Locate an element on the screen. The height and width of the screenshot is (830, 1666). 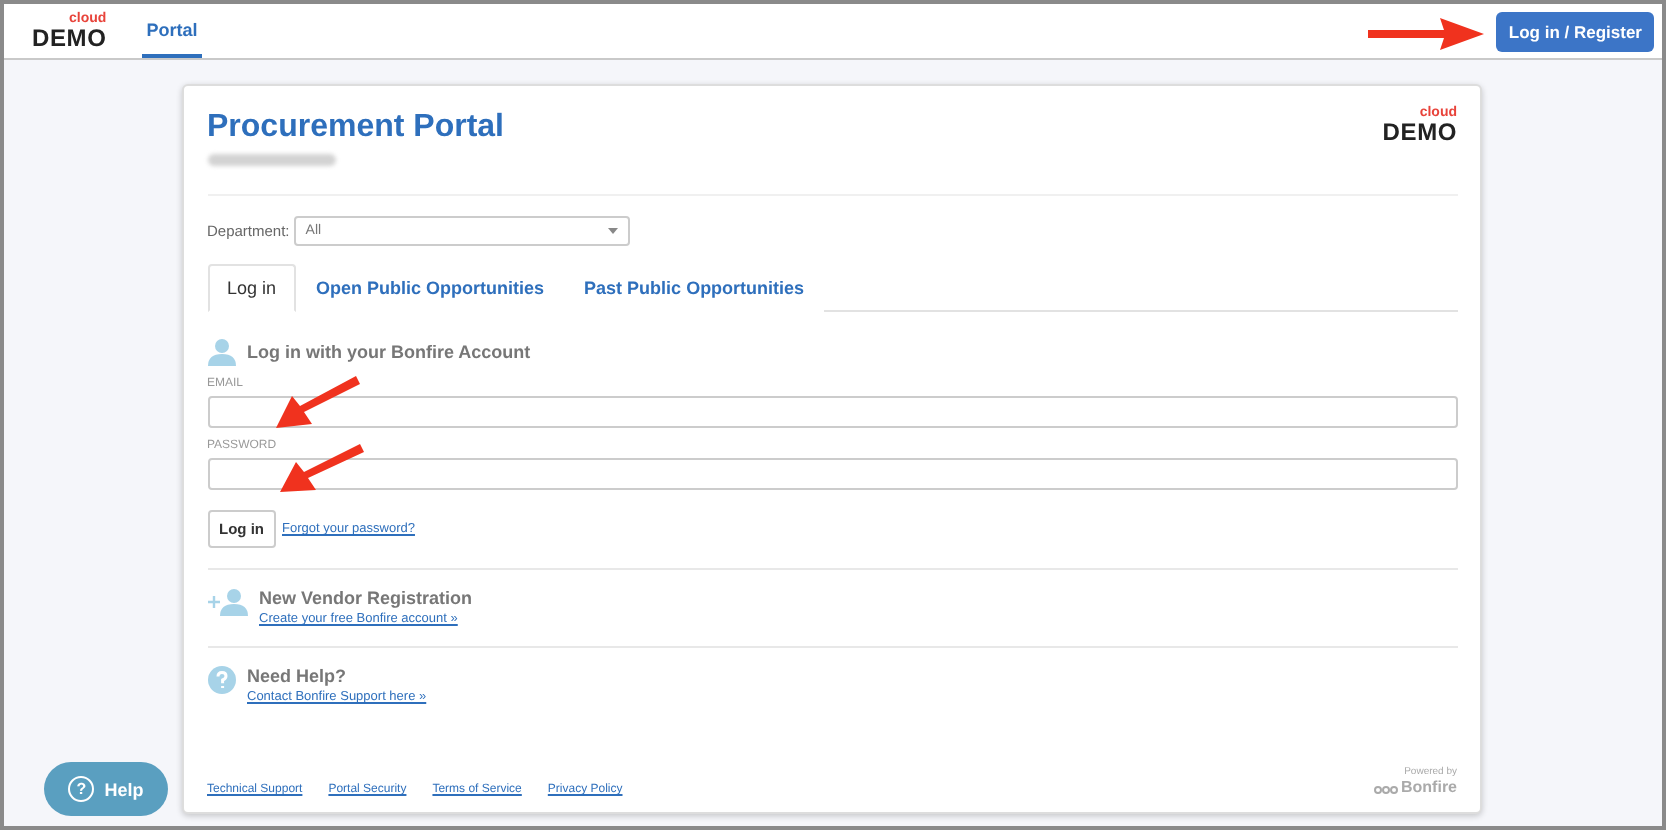
bonfire-brand: Bonfire is located at coordinates (1429, 787).